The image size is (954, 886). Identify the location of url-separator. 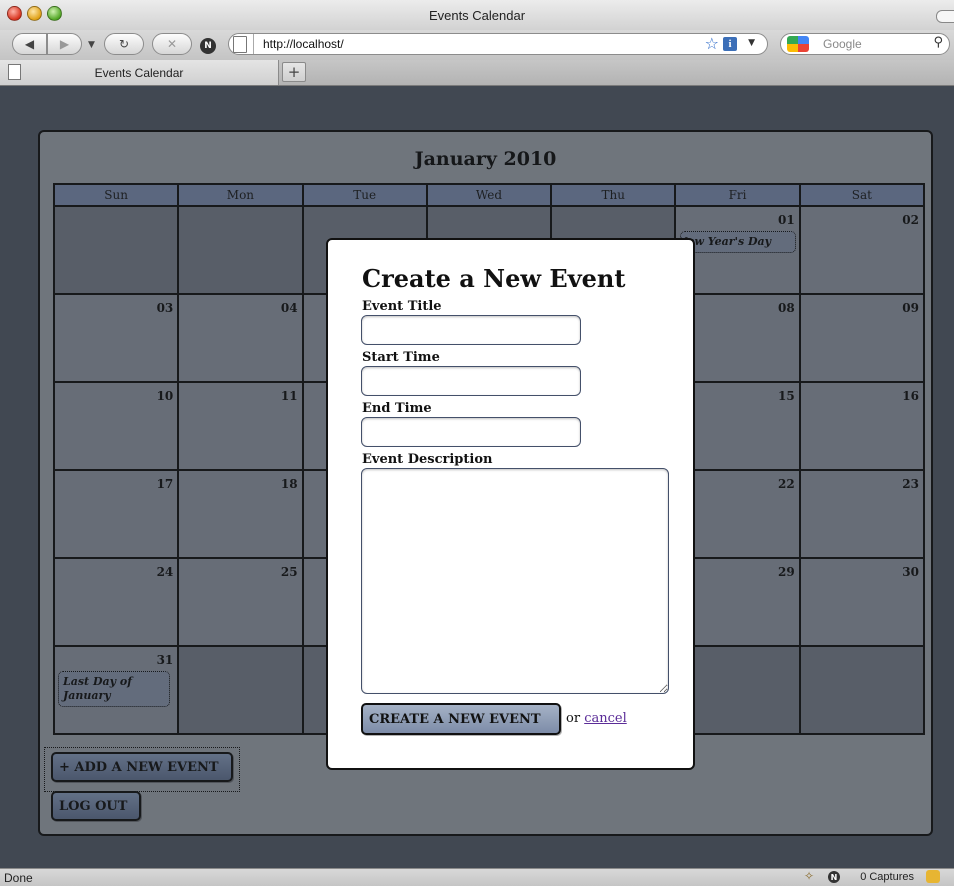
(253, 44).